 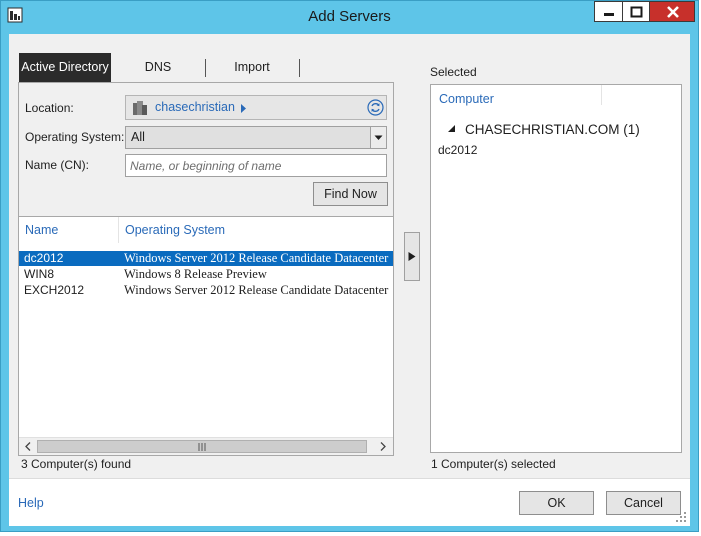 What do you see at coordinates (256, 137) in the screenshot?
I see `os-select: All` at bounding box center [256, 137].